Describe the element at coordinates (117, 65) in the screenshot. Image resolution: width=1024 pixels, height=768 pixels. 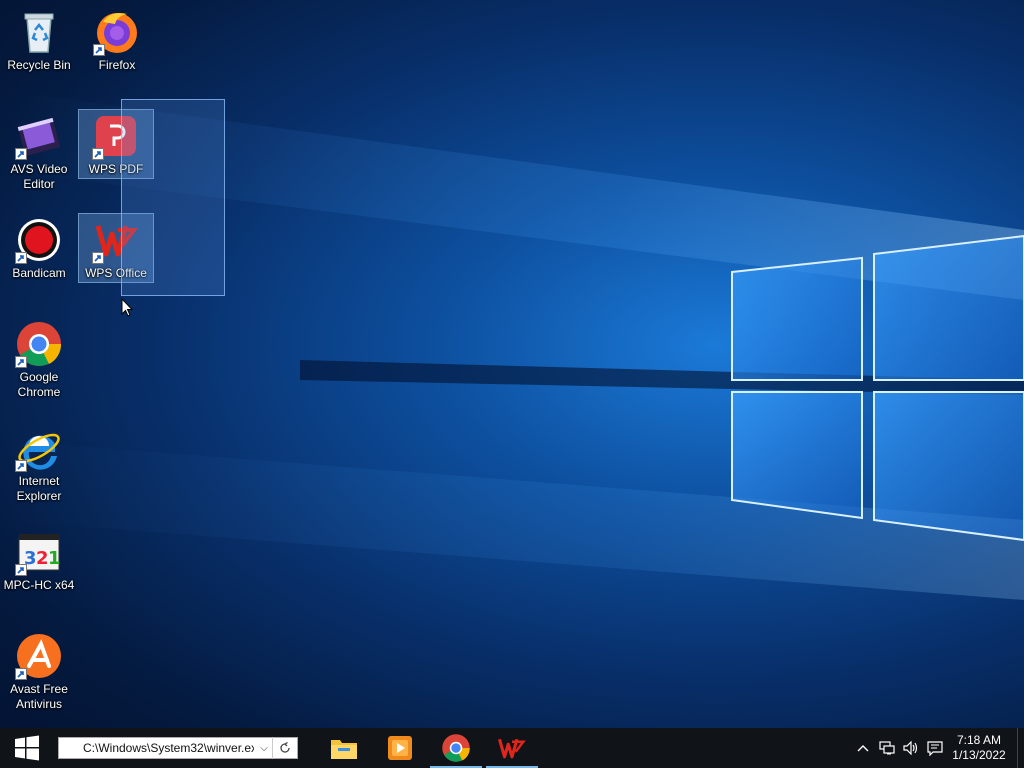
I see `icon-label: Firefox` at that location.